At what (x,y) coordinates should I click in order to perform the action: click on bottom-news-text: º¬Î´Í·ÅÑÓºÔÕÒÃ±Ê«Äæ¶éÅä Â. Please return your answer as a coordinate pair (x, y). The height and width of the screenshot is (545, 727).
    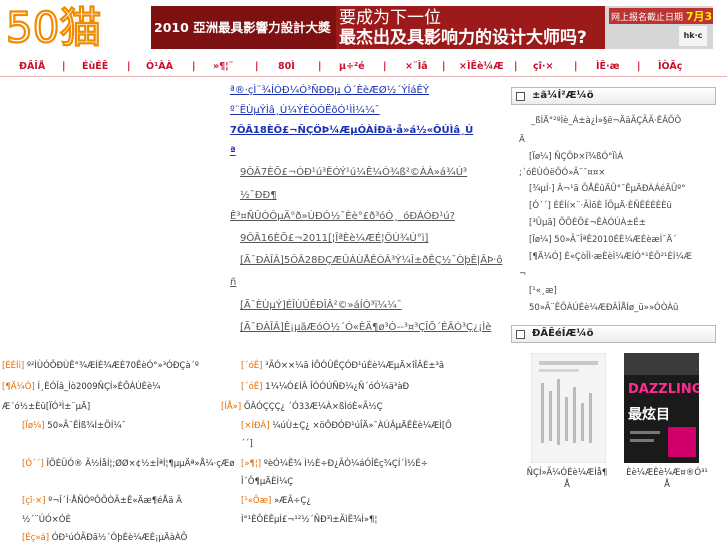
    Looking at the image, I should click on (115, 501).